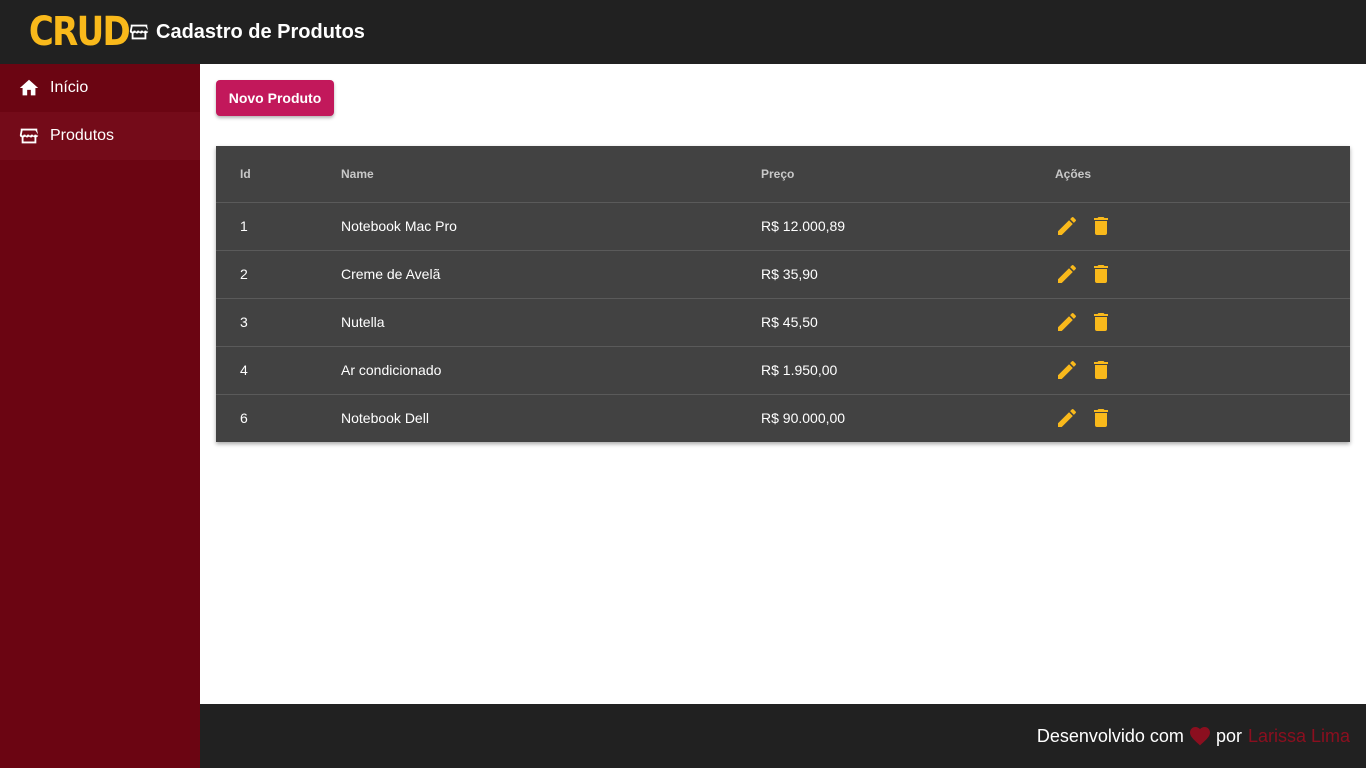 The width and height of the screenshot is (1366, 768). Describe the element at coordinates (1202, 174) in the screenshot. I see `column-header-actions: Ações` at that location.